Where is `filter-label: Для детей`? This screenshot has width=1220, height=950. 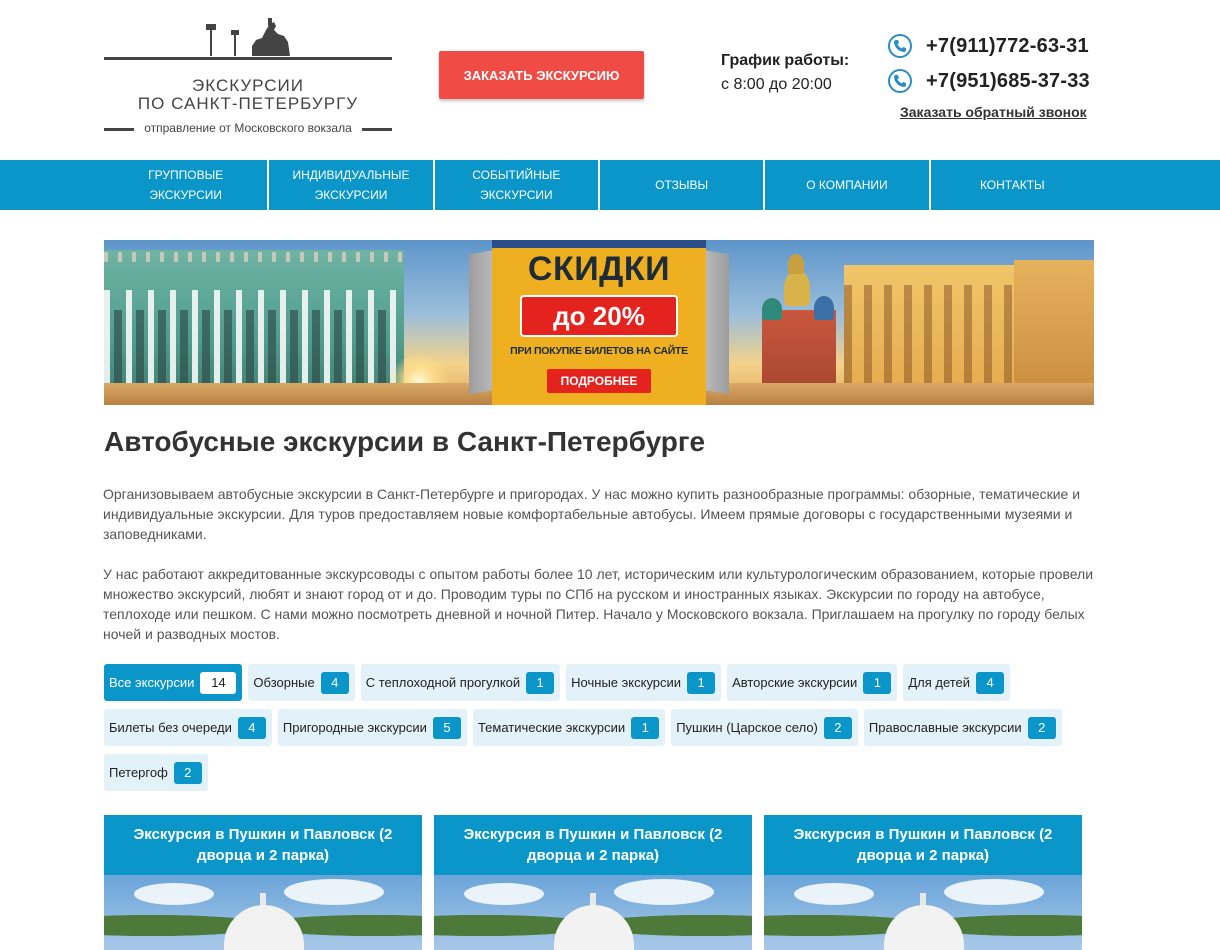
filter-label: Для детей is located at coordinates (939, 682).